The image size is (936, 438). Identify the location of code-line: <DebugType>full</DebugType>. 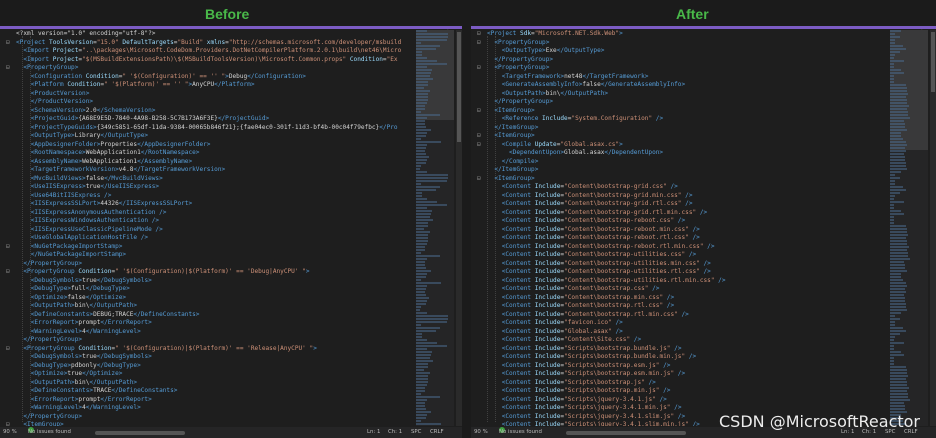
(208, 289).